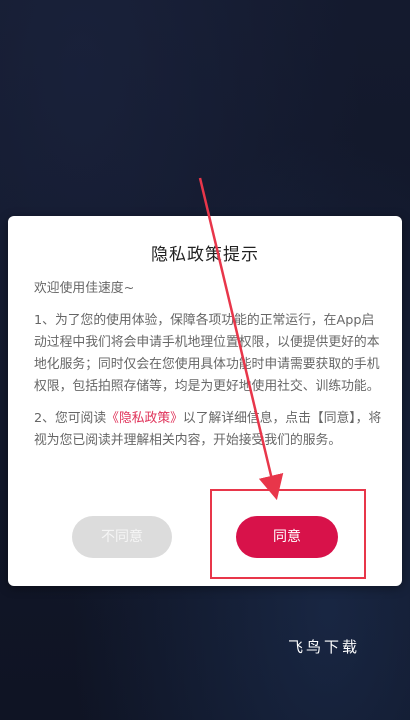 This screenshot has width=410, height=720. What do you see at coordinates (324, 647) in the screenshot?
I see `watermark-text: 飞鸟下载` at bounding box center [324, 647].